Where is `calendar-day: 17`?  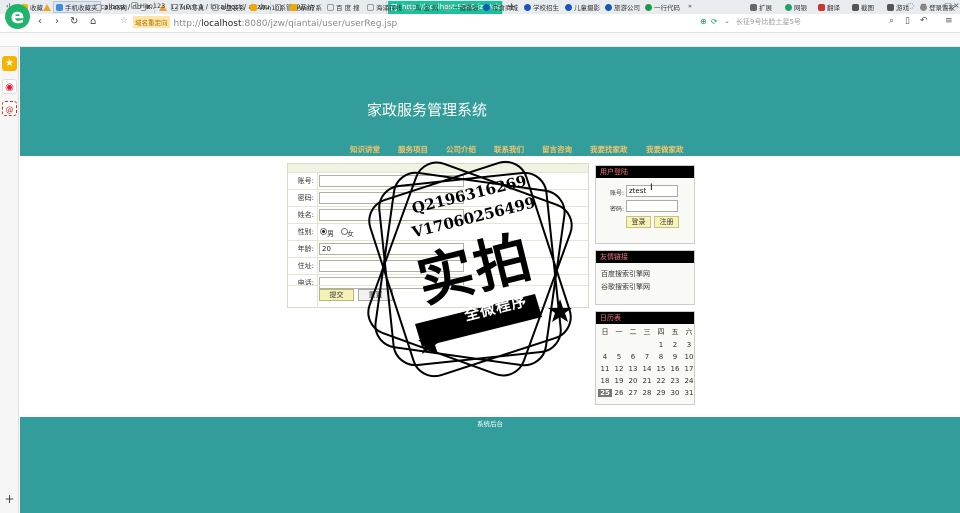 calendar-day: 17 is located at coordinates (689, 369).